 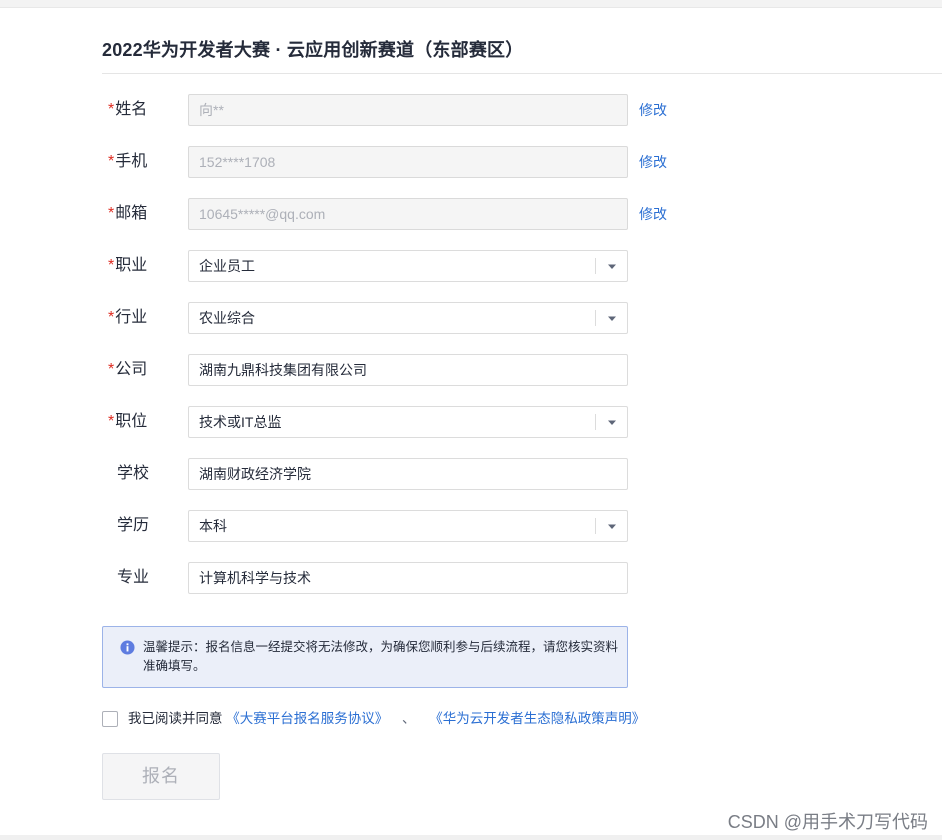 I want to click on agreement-text: 我已阅读并同意 《大赛平台报名服务协议》 、 《华为云开发者生态隐私政策声明》, so click(x=386, y=719).